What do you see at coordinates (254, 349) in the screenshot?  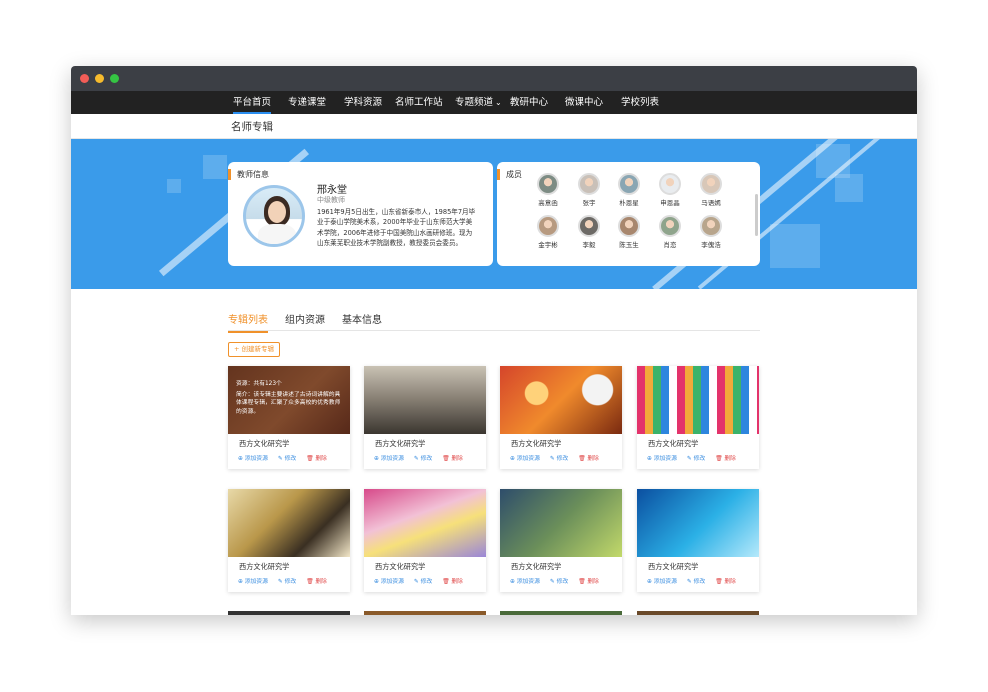 I see `create-album-button: + 创建新专辑` at bounding box center [254, 349].